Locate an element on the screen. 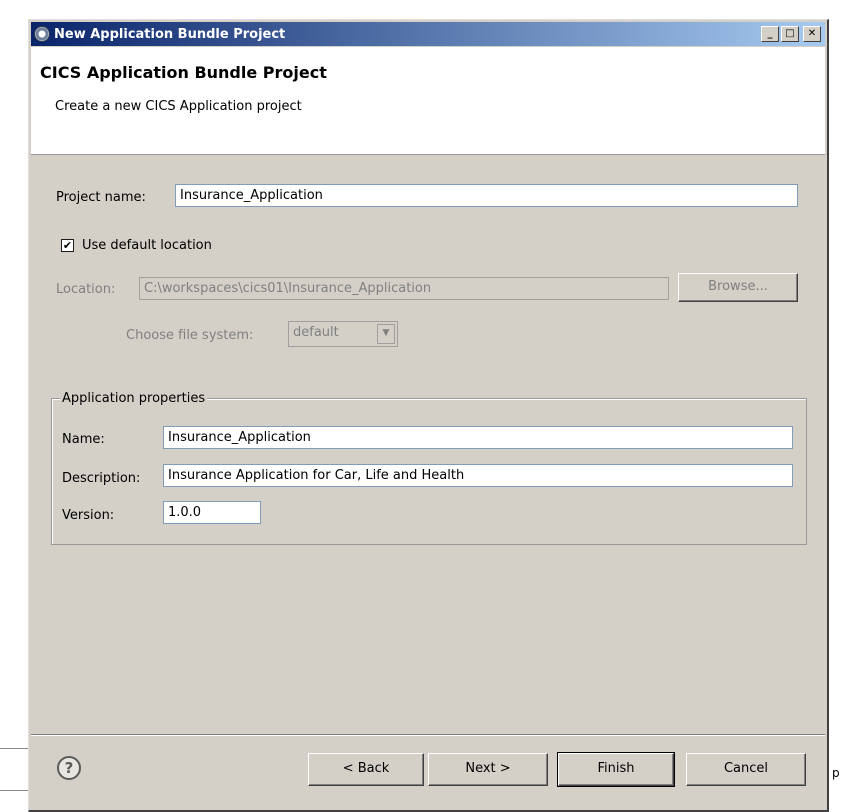  close-button: ✕ is located at coordinates (812, 34).